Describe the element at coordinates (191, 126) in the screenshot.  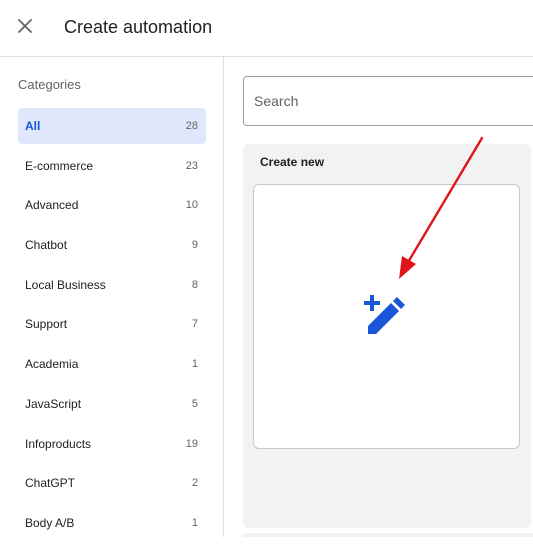
I see `category-count: 28` at that location.